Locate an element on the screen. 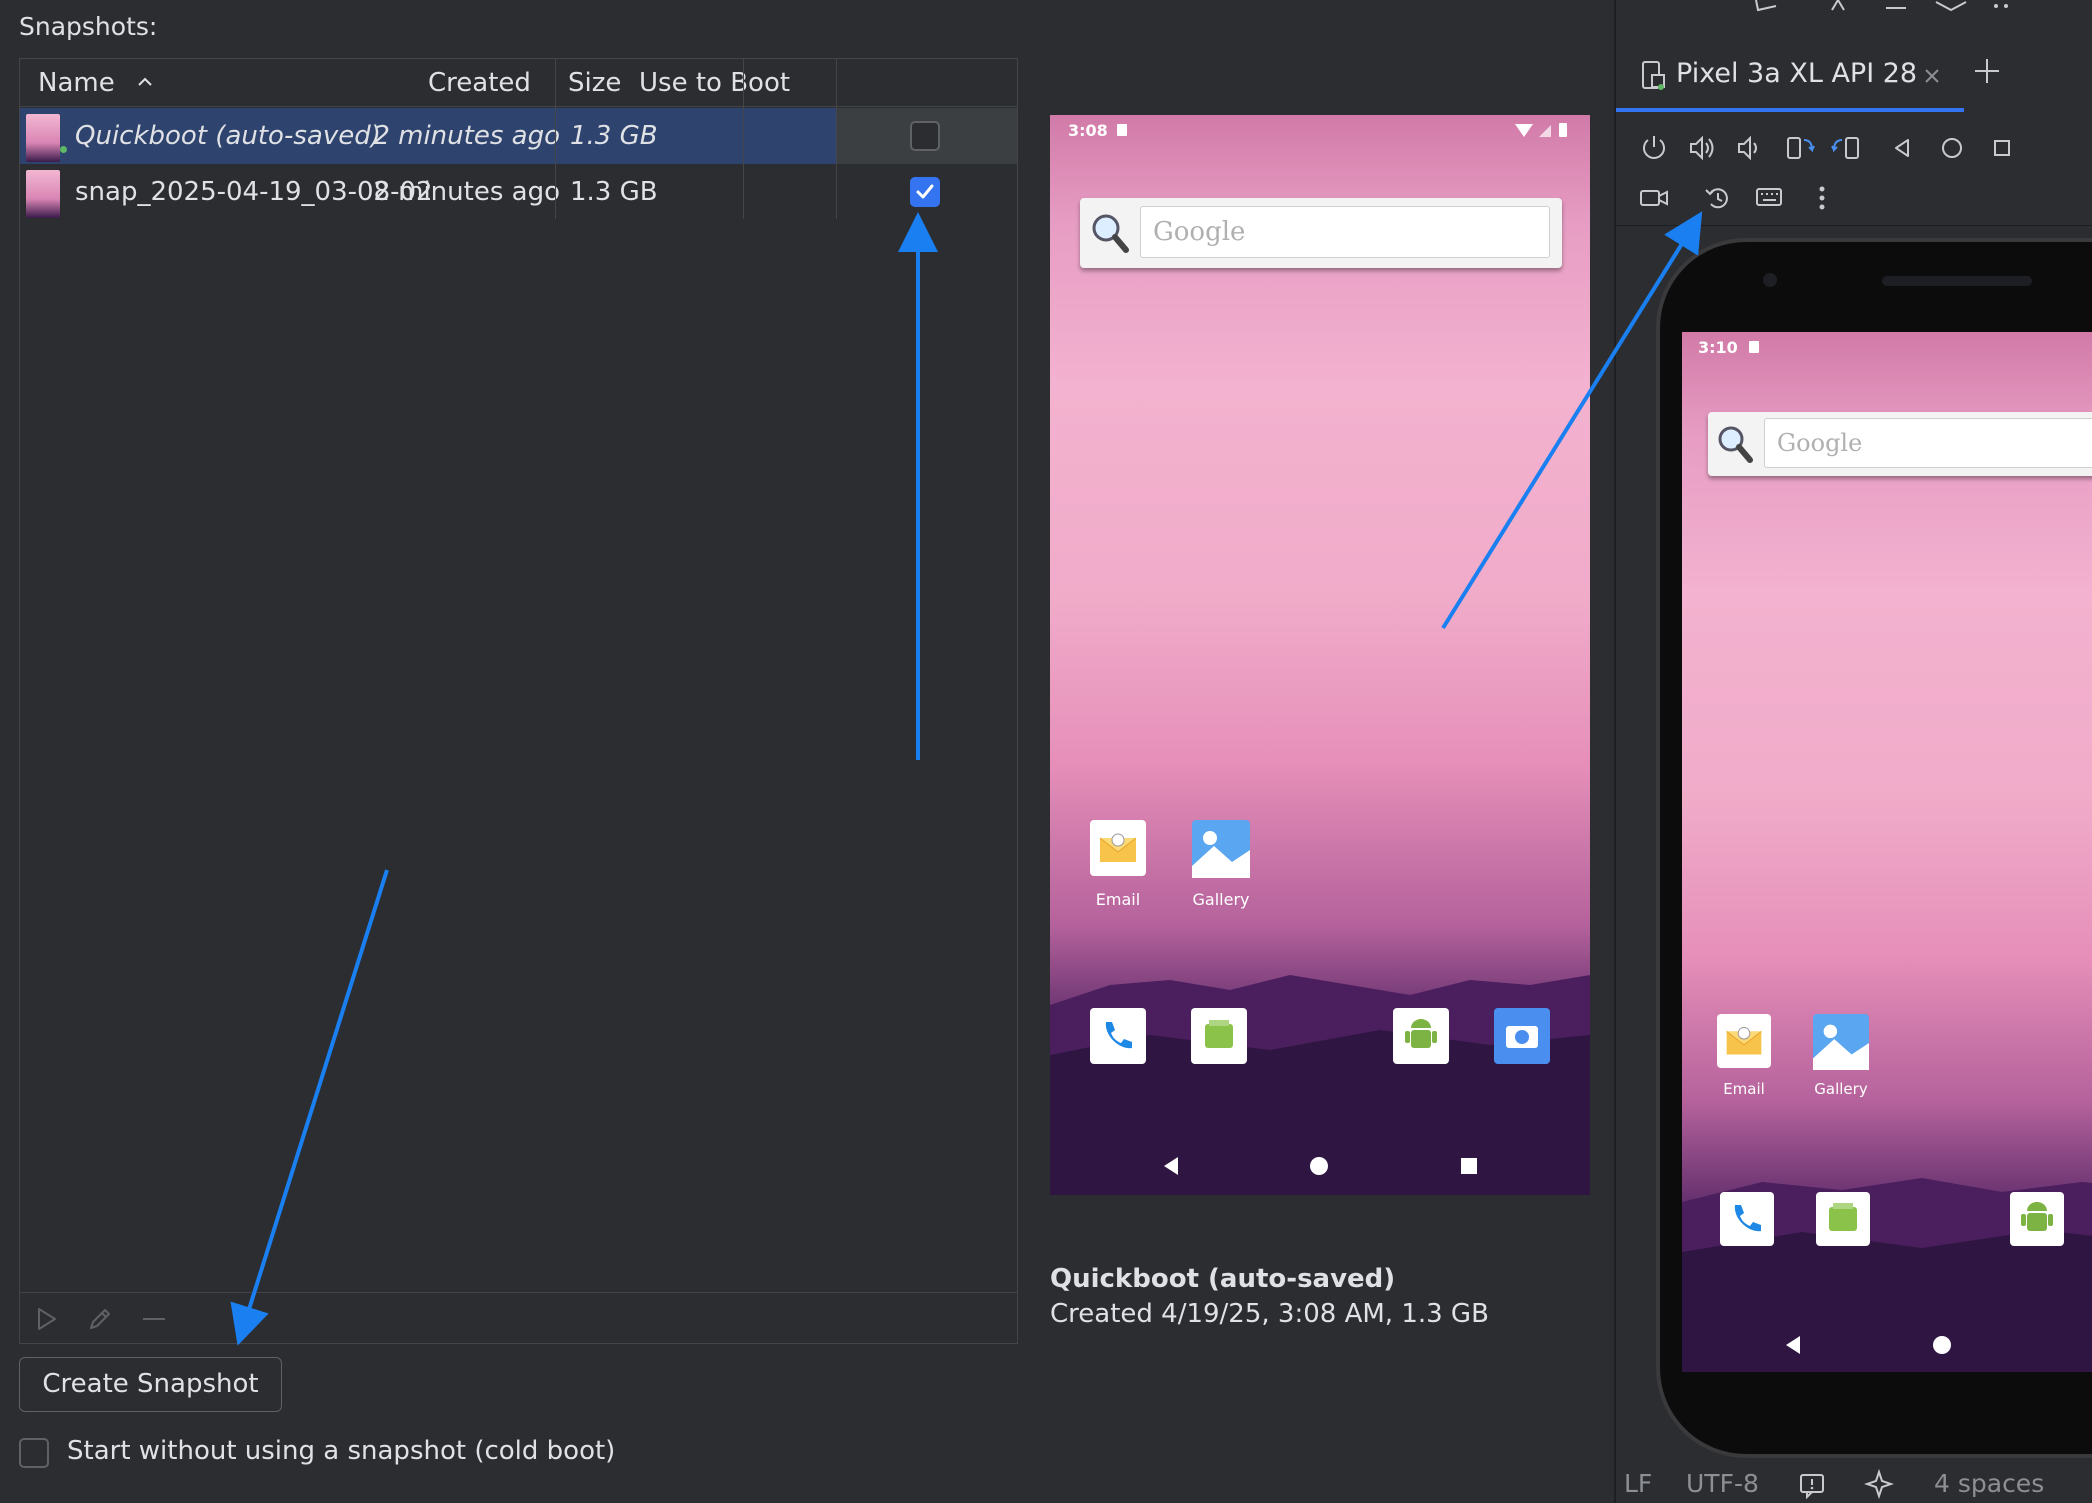 The height and width of the screenshot is (1503, 2092). active-indicator is located at coordinates (63, 149).